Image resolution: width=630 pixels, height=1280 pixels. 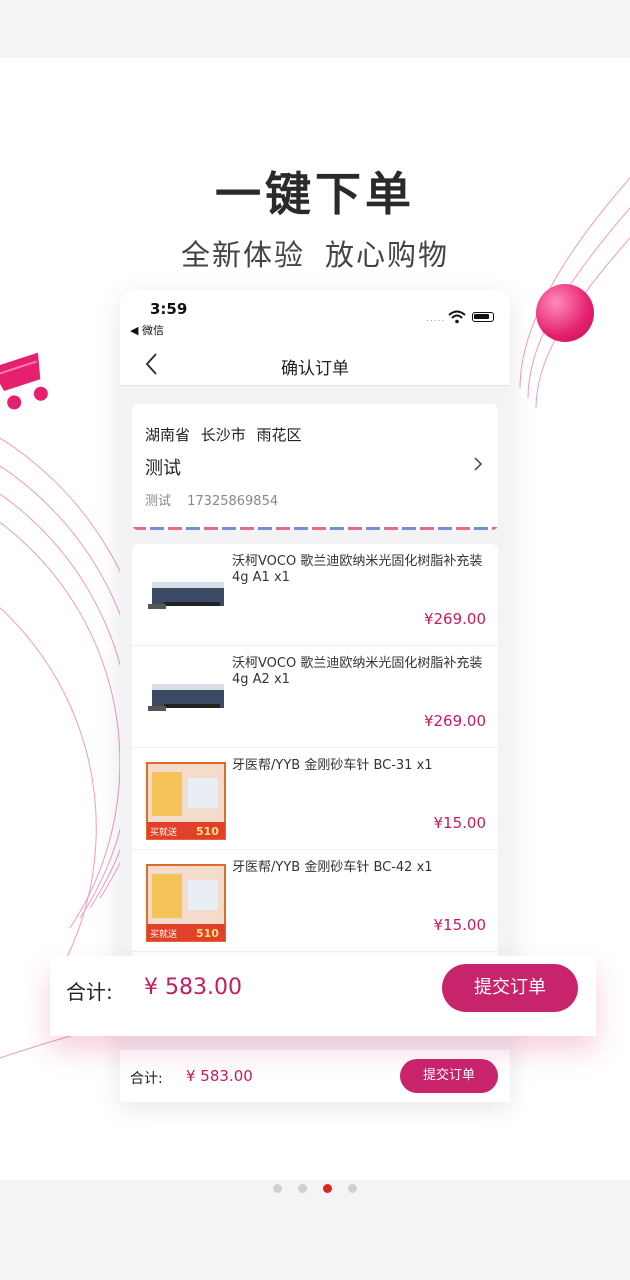 What do you see at coordinates (315, 595) in the screenshot?
I see `list-item: 沃柯VOCO 歌兰迪欧纳米光固化树脂补充装4g A1 x1 ¥269.00` at bounding box center [315, 595].